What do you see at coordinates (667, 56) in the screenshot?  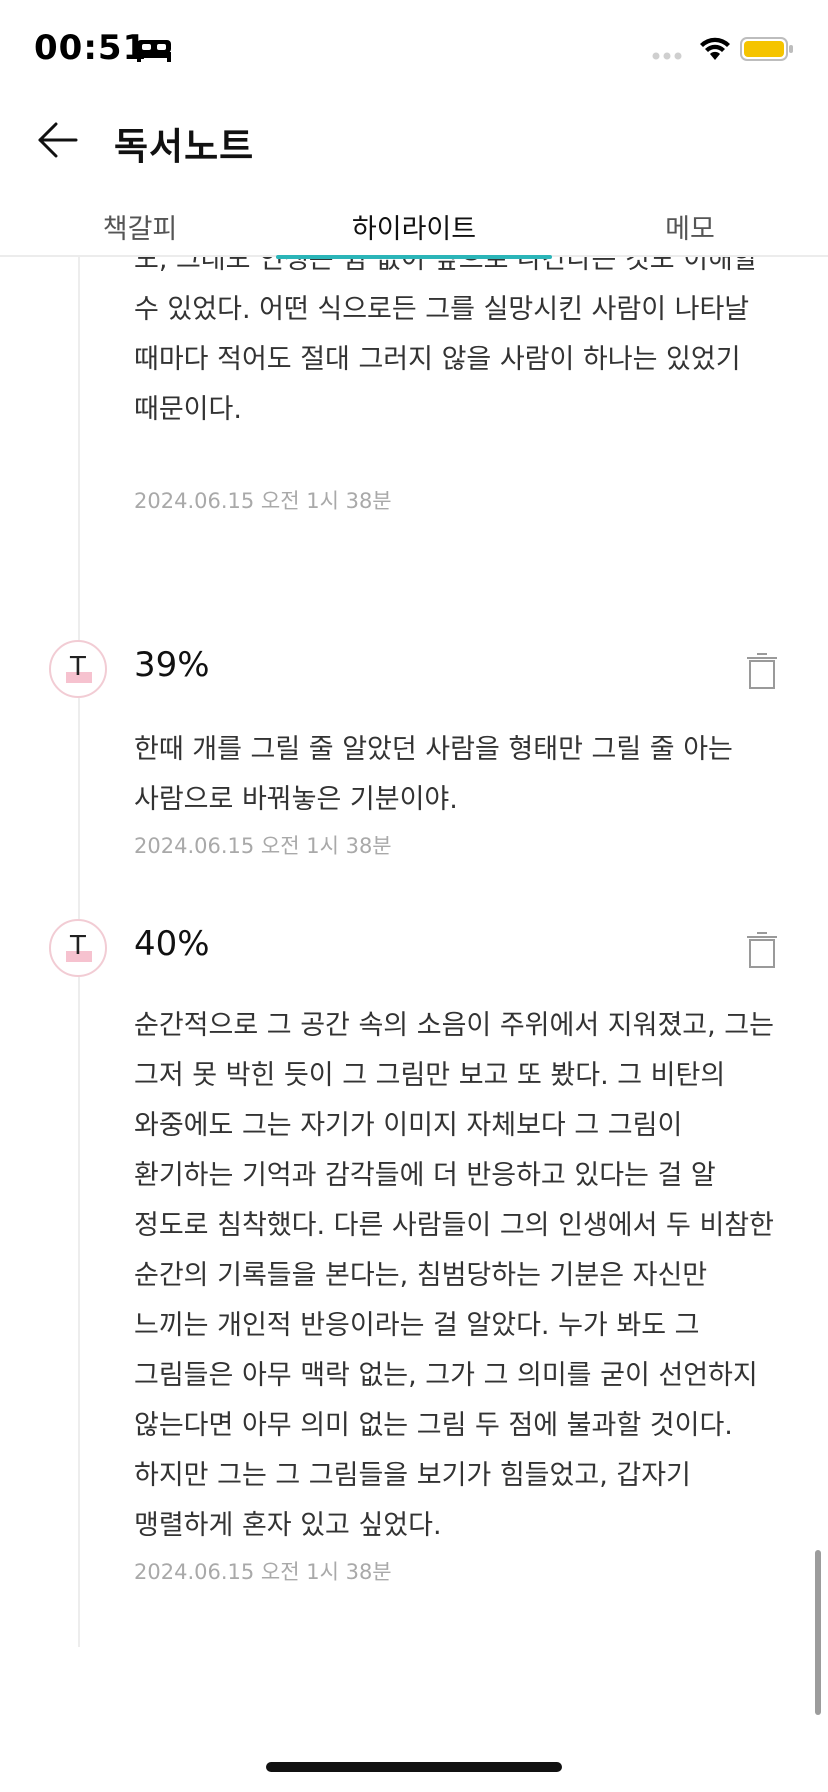 I see `cellular-signal-icon` at bounding box center [667, 56].